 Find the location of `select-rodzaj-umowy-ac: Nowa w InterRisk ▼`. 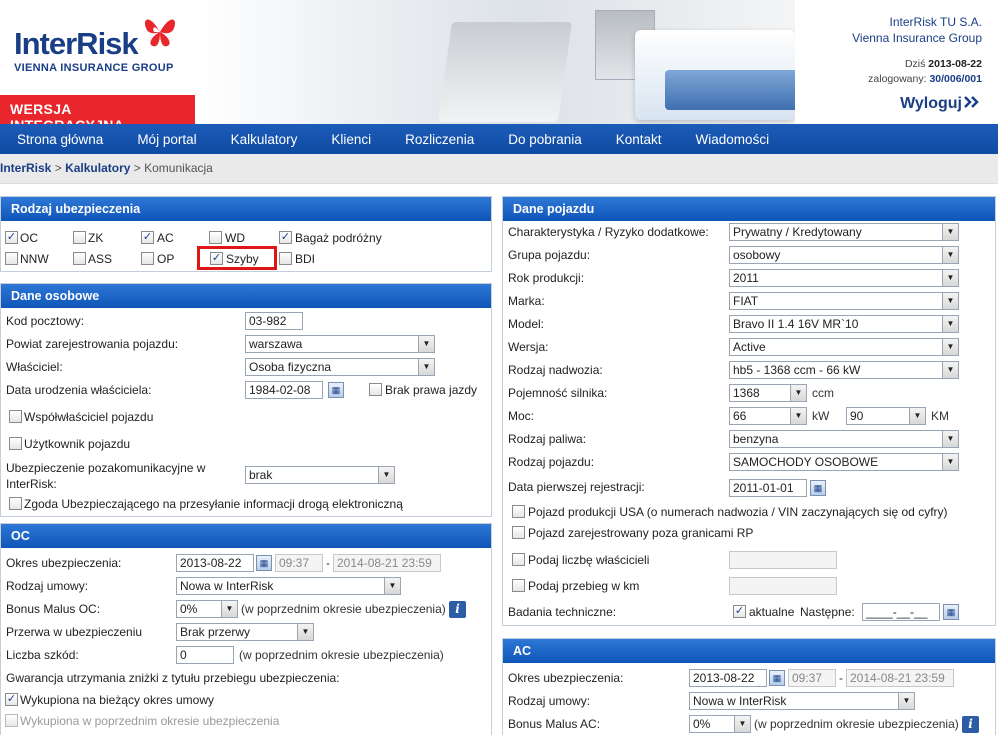

select-rodzaj-umowy-ac: Nowa w InterRisk ▼ is located at coordinates (802, 701).